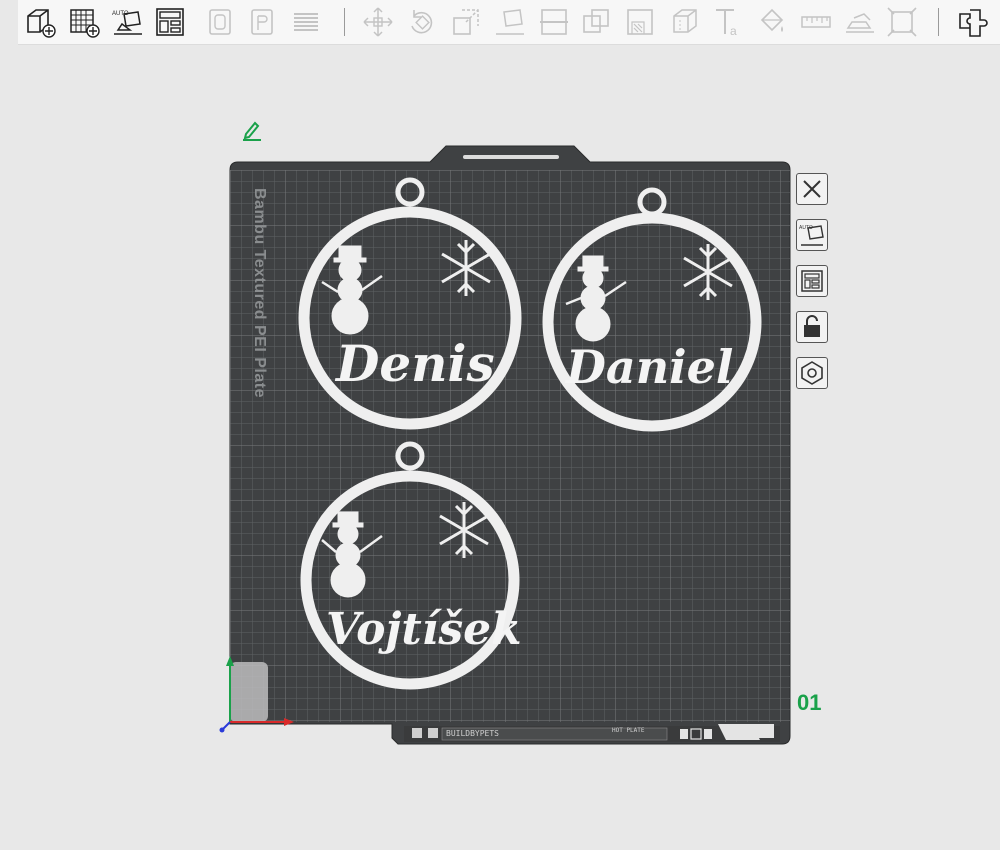  I want to click on arrange-plate-button, so click(812, 281).